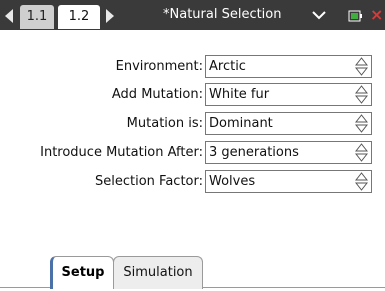  I want to click on battery-icon, so click(355, 16).